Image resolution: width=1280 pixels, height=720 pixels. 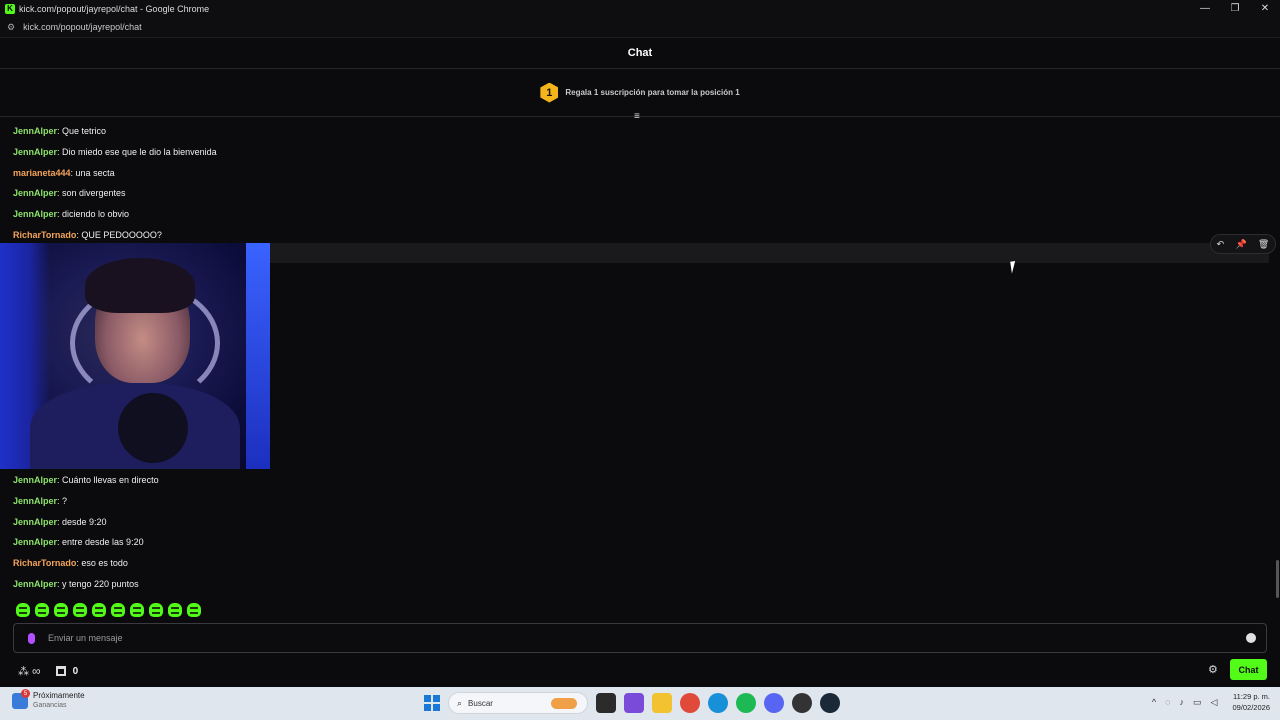 I want to click on message-text: : ?, so click(x=62, y=501).